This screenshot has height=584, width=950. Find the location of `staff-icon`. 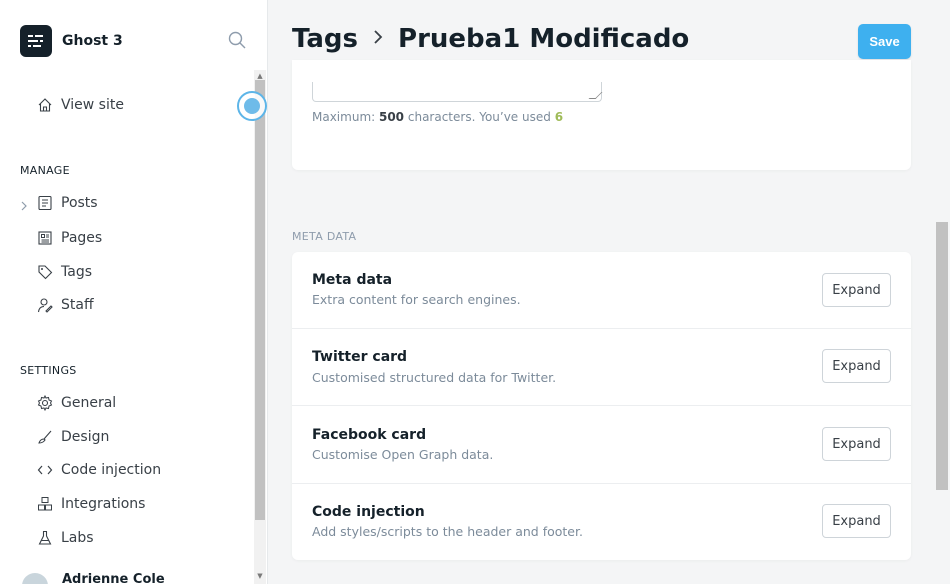

staff-icon is located at coordinates (45, 305).